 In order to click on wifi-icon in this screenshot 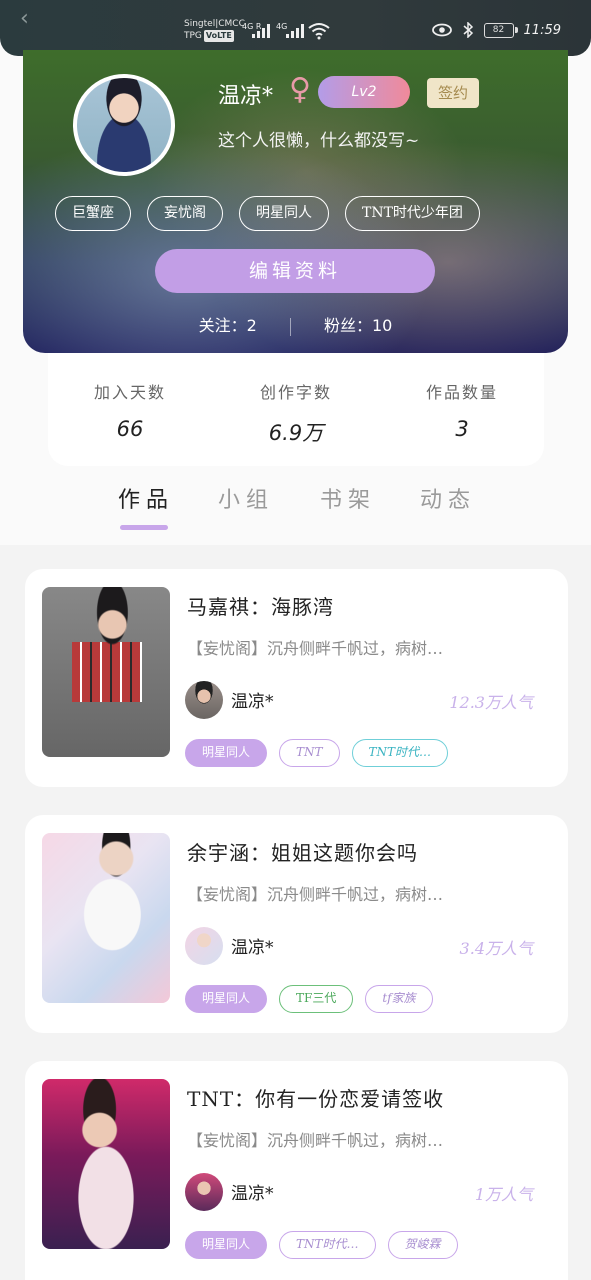, I will do `click(319, 31)`.